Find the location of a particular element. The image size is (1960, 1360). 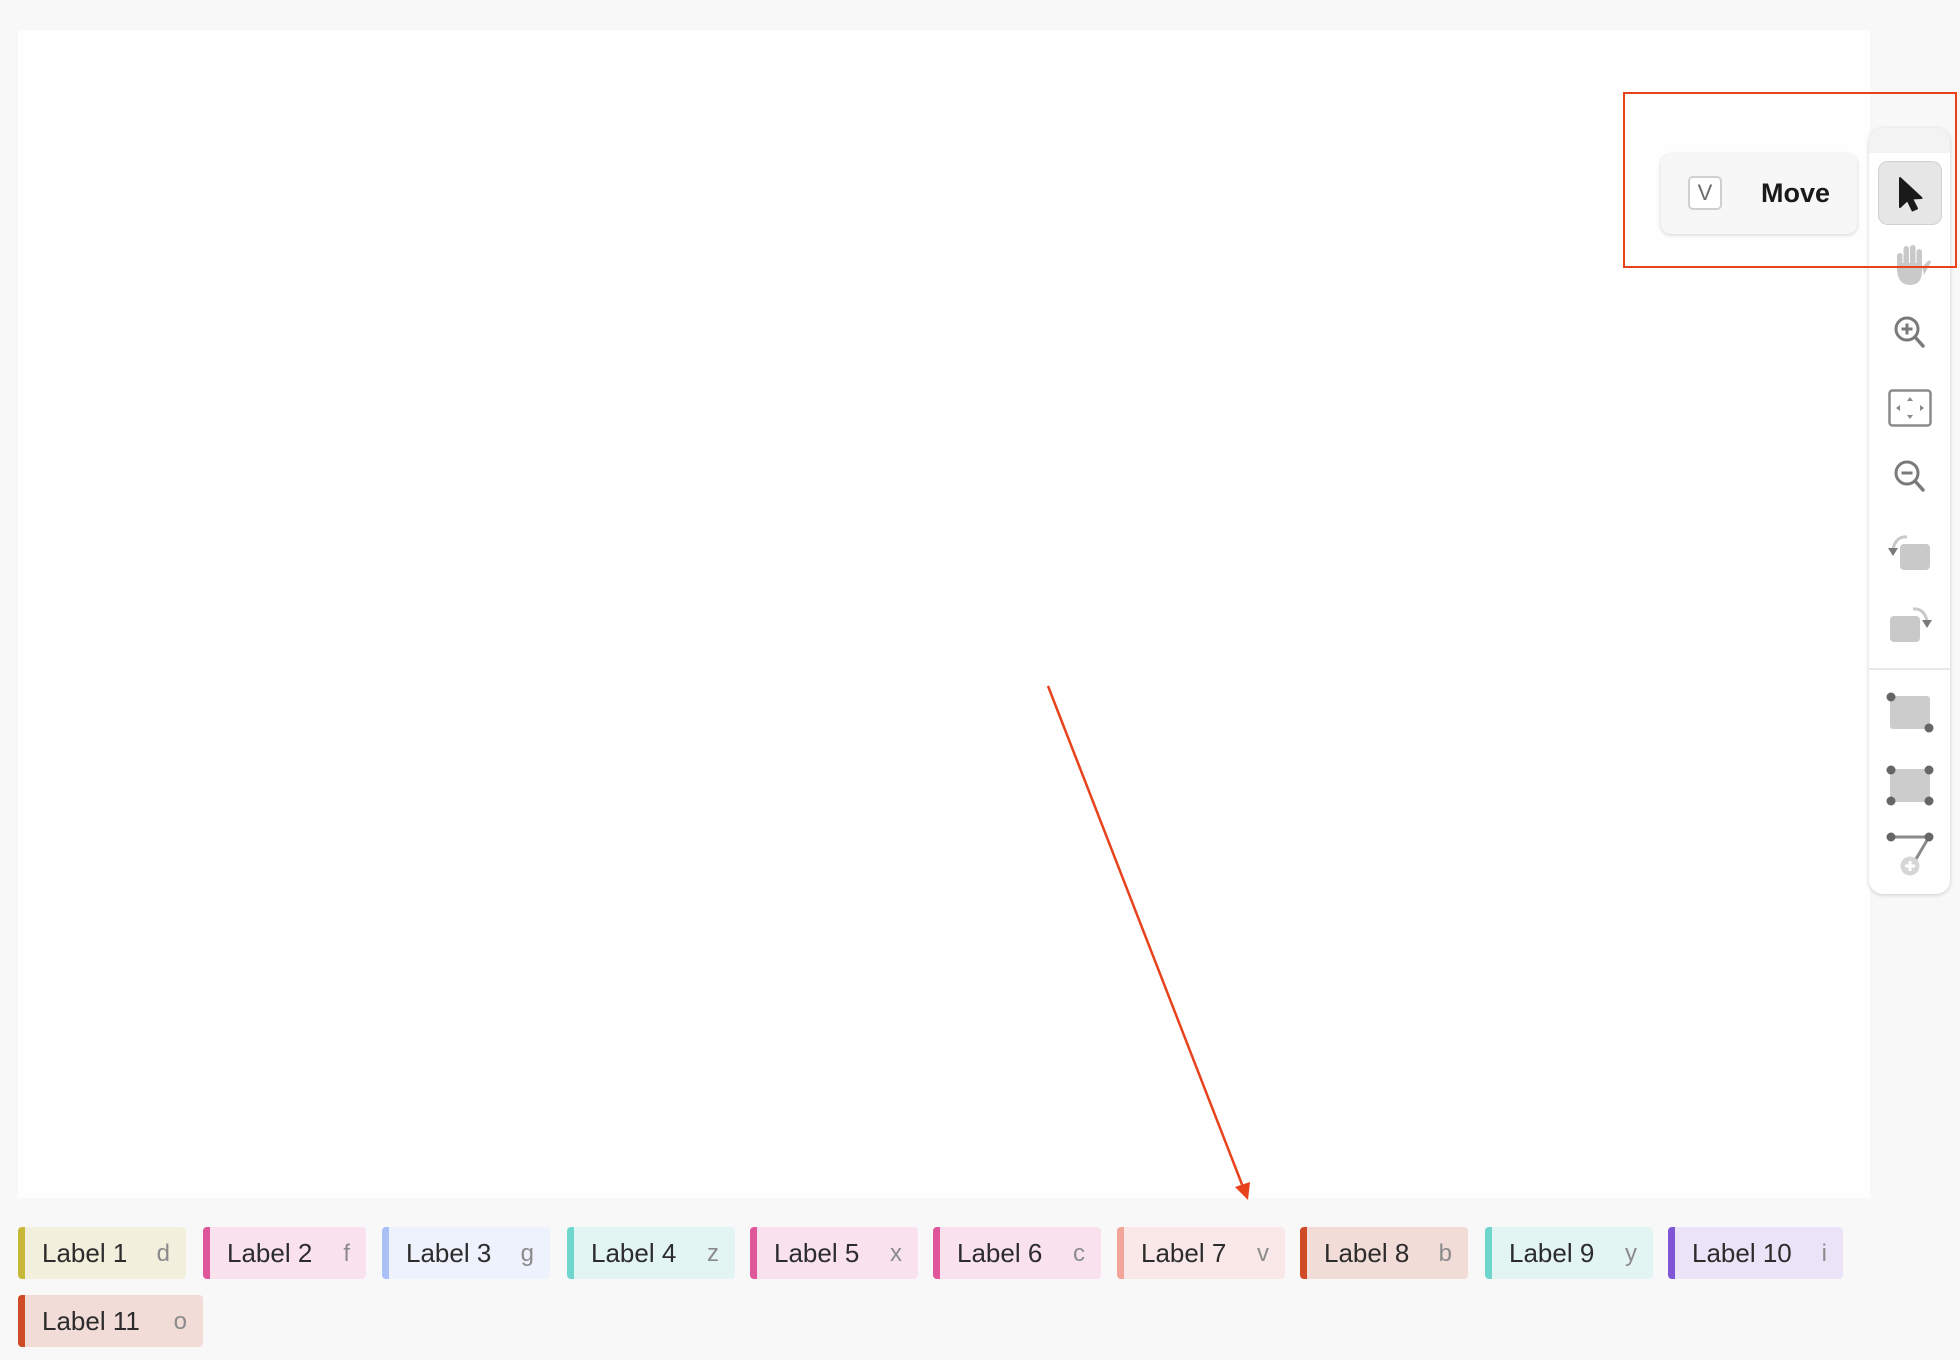

label-name: Label 7 is located at coordinates (1184, 1253).